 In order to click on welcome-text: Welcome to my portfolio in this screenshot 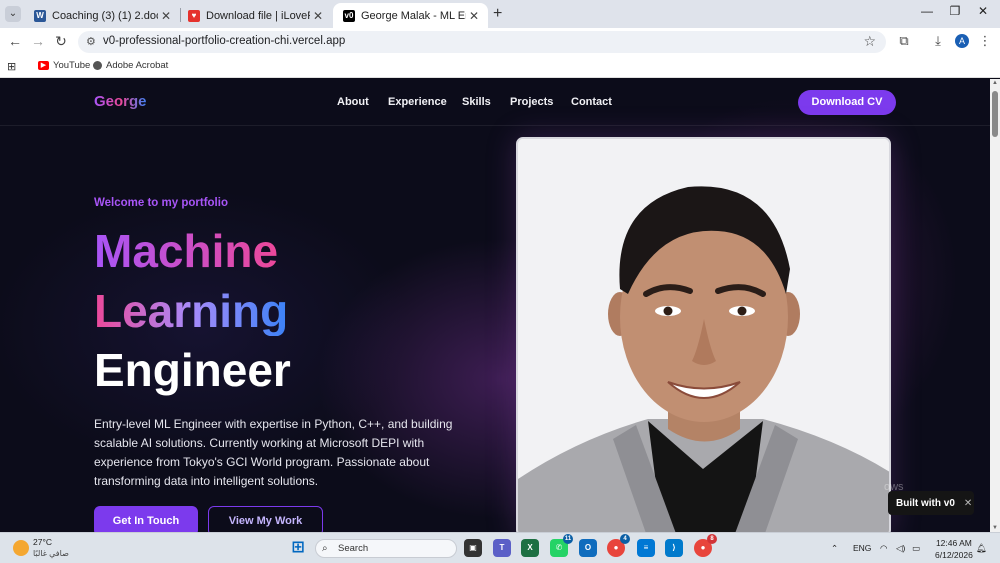, I will do `click(161, 203)`.